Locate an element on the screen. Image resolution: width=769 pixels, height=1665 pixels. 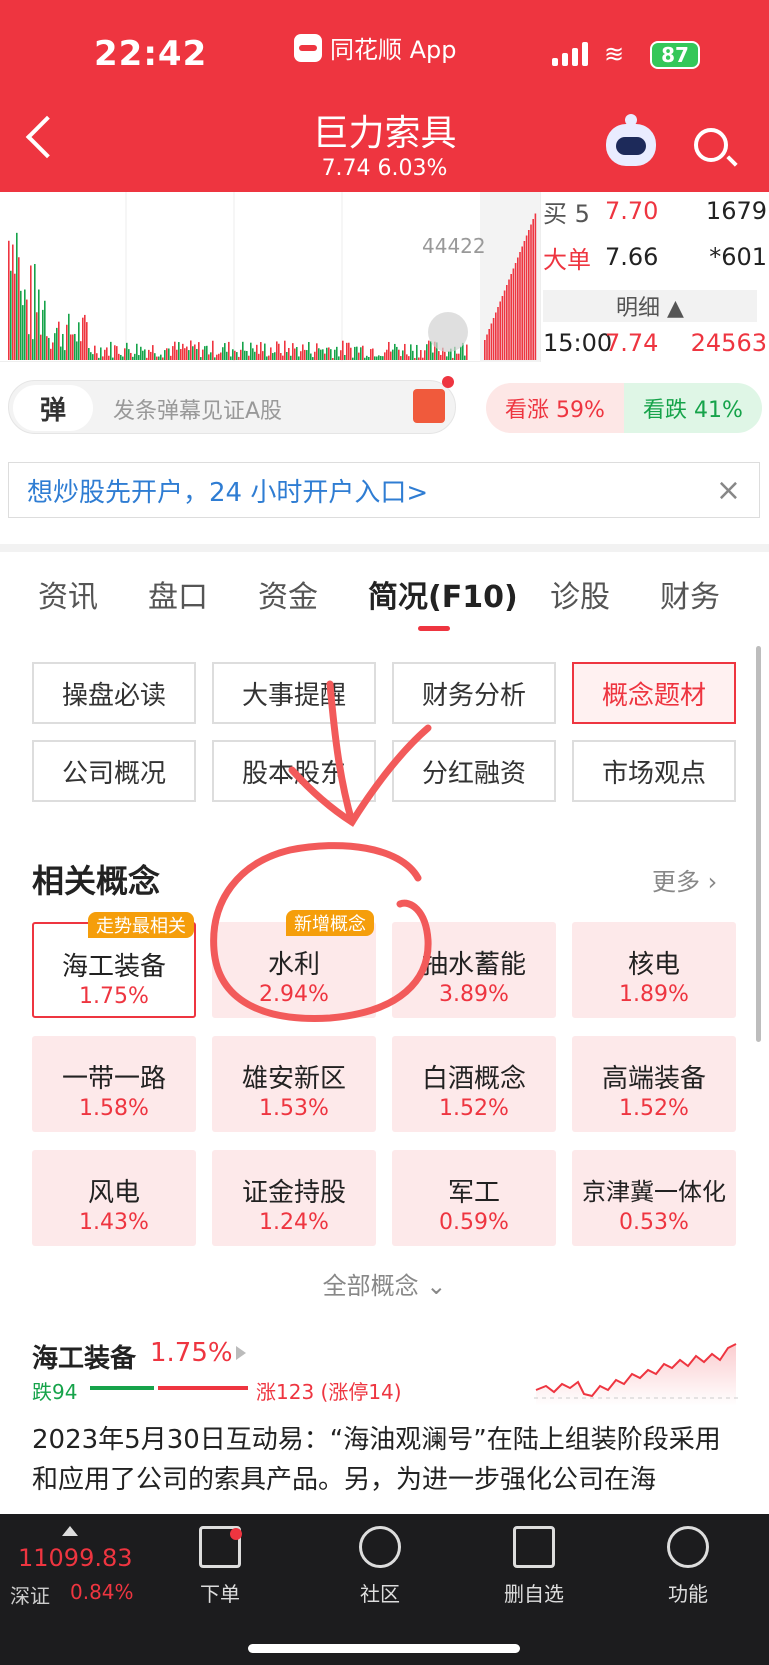
fullscreen-icon is located at coordinates (448, 332).